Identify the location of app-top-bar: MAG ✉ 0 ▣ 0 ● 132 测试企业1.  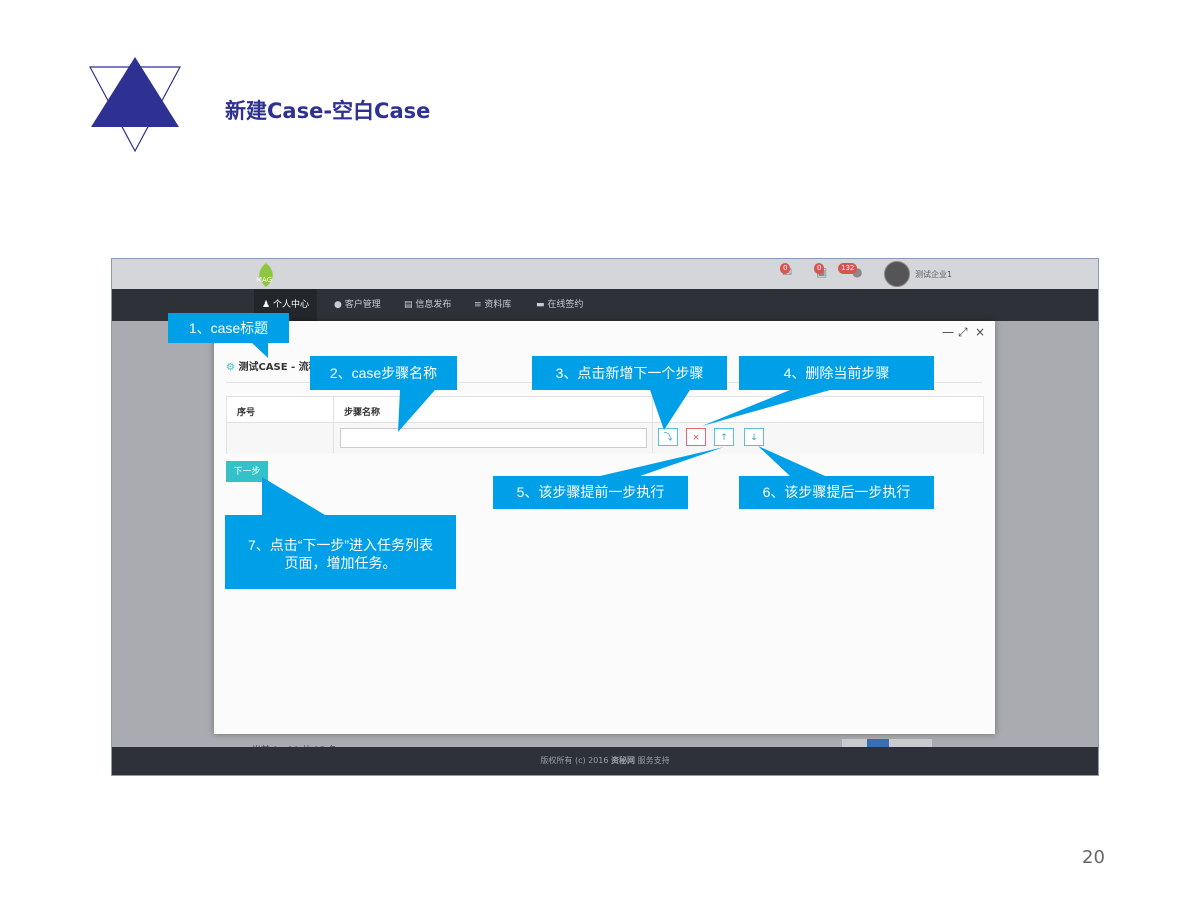
(605, 274).